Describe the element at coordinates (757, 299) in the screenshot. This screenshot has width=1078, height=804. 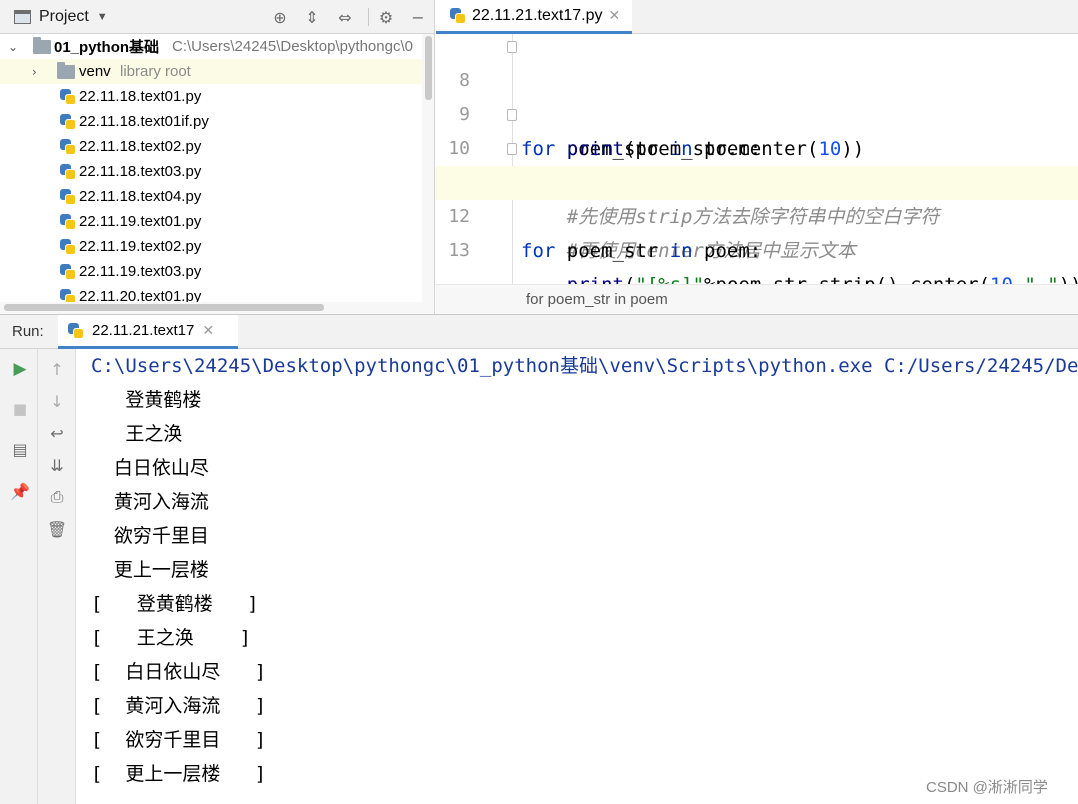
I see `breadcrumb-bar: for poem_str in poem` at that location.